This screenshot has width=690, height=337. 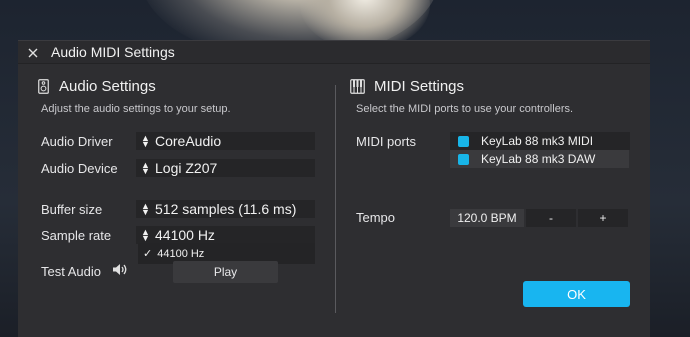 What do you see at coordinates (551, 218) in the screenshot?
I see `tempo-decrease-button: -` at bounding box center [551, 218].